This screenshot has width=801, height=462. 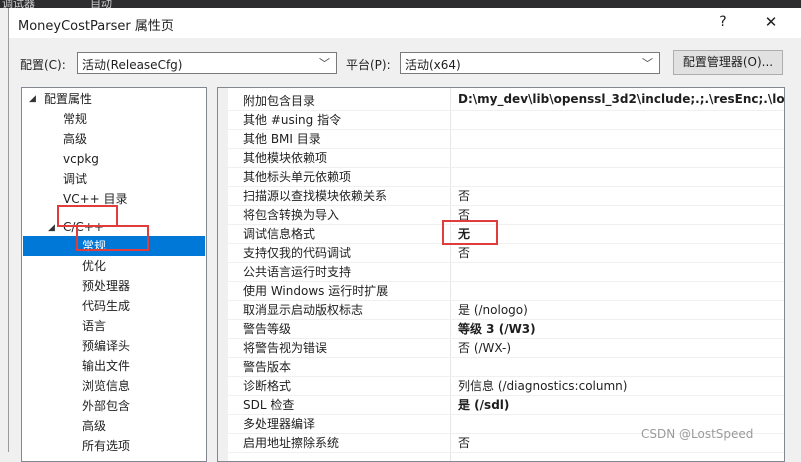 What do you see at coordinates (285, 348) in the screenshot?
I see `property-name: 将警告视为错误` at bounding box center [285, 348].